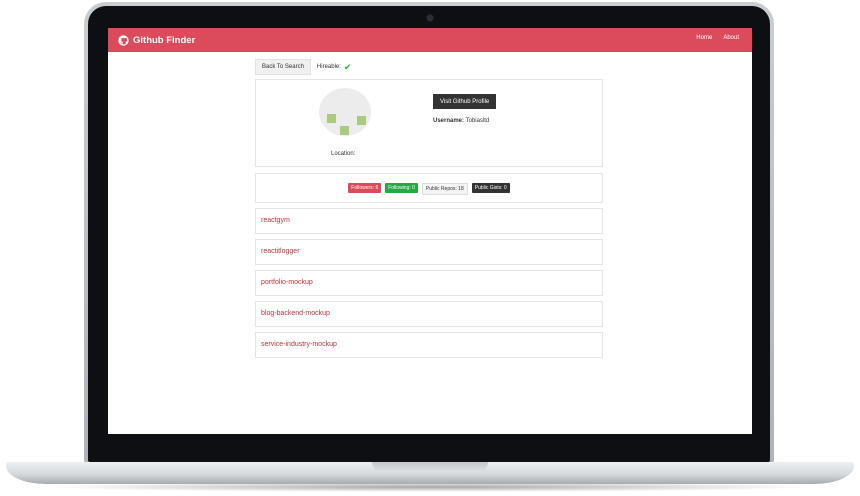  I want to click on back-to-search-button: Back To Search, so click(283, 67).